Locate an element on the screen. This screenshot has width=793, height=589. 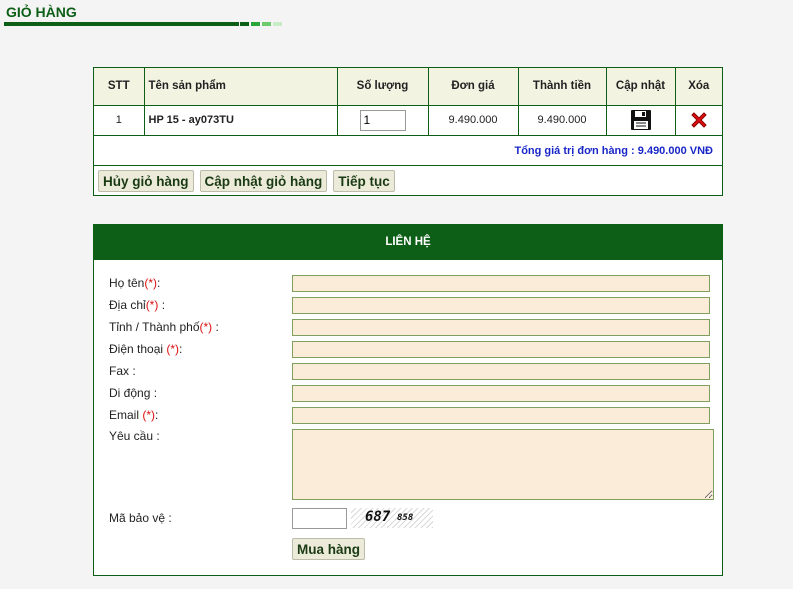
mobile-label: Di động : is located at coordinates (133, 393).